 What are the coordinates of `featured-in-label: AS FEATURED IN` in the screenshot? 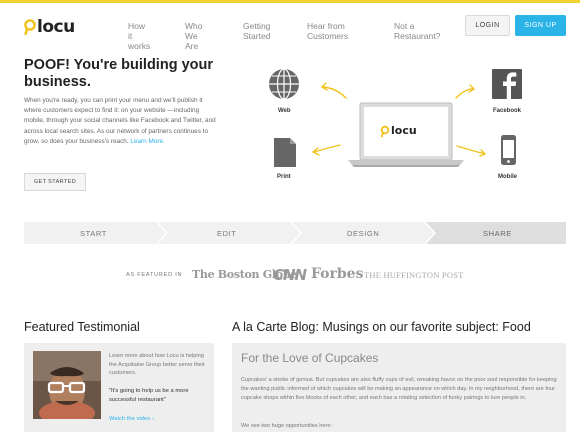 It's located at (154, 275).